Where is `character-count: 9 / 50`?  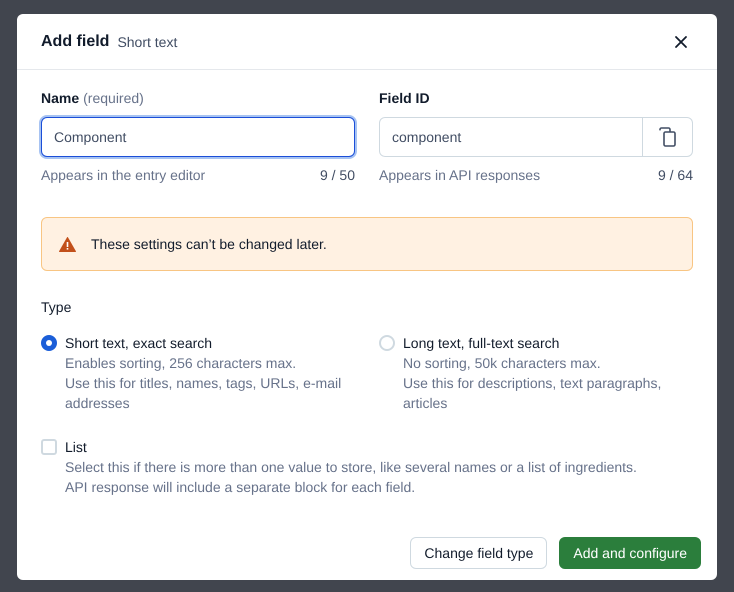 character-count: 9 / 50 is located at coordinates (337, 175).